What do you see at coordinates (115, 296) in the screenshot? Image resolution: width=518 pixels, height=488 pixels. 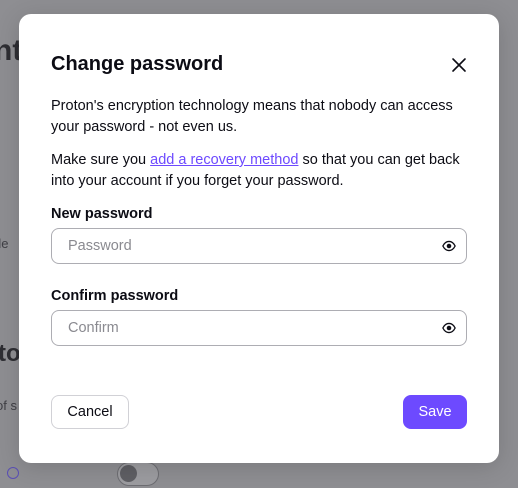 I see `confirm-password-label: Confirm password` at bounding box center [115, 296].